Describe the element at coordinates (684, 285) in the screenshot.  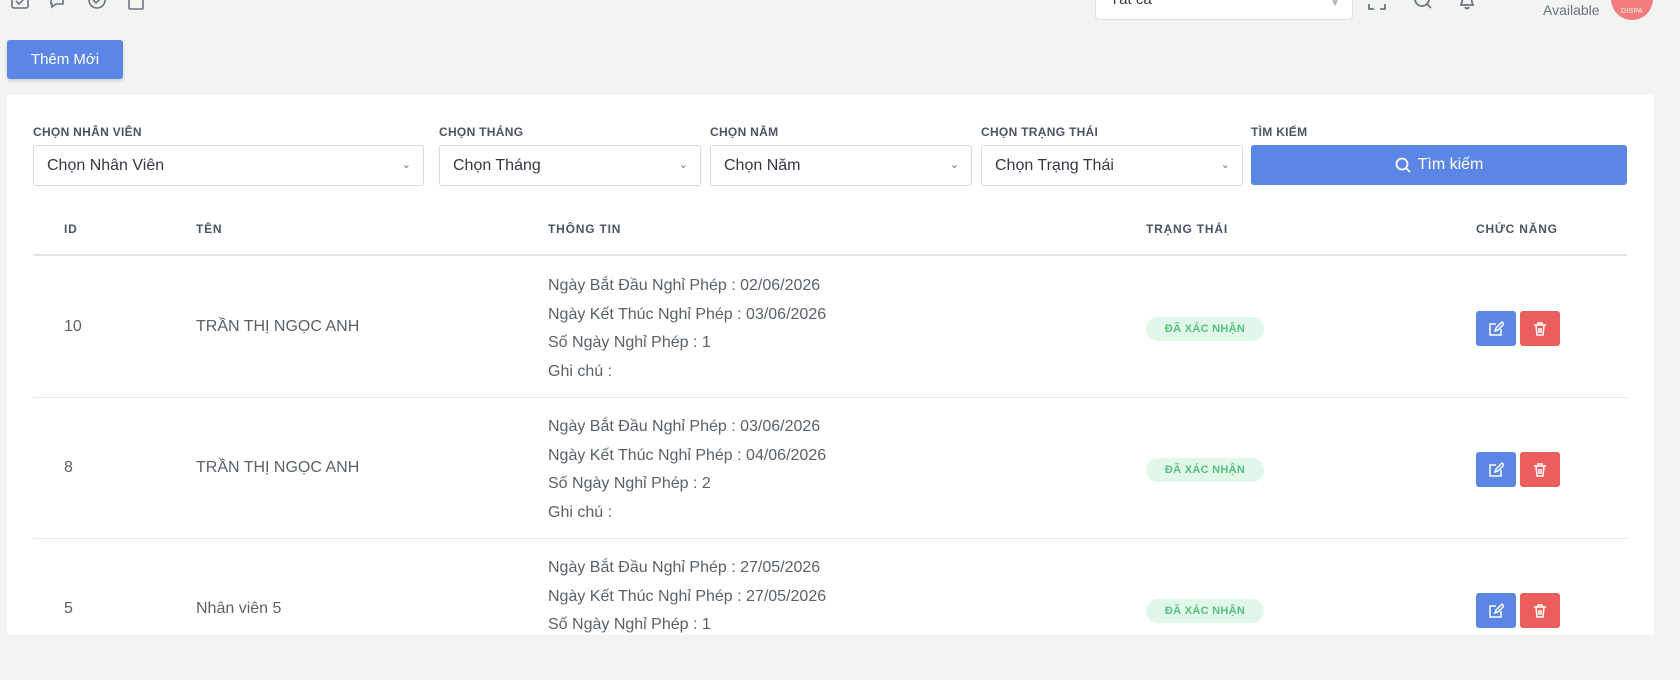
I see `leave-start-date: Ngày Bắt Đầu Nghỉ Phép : 02/06/2026` at that location.